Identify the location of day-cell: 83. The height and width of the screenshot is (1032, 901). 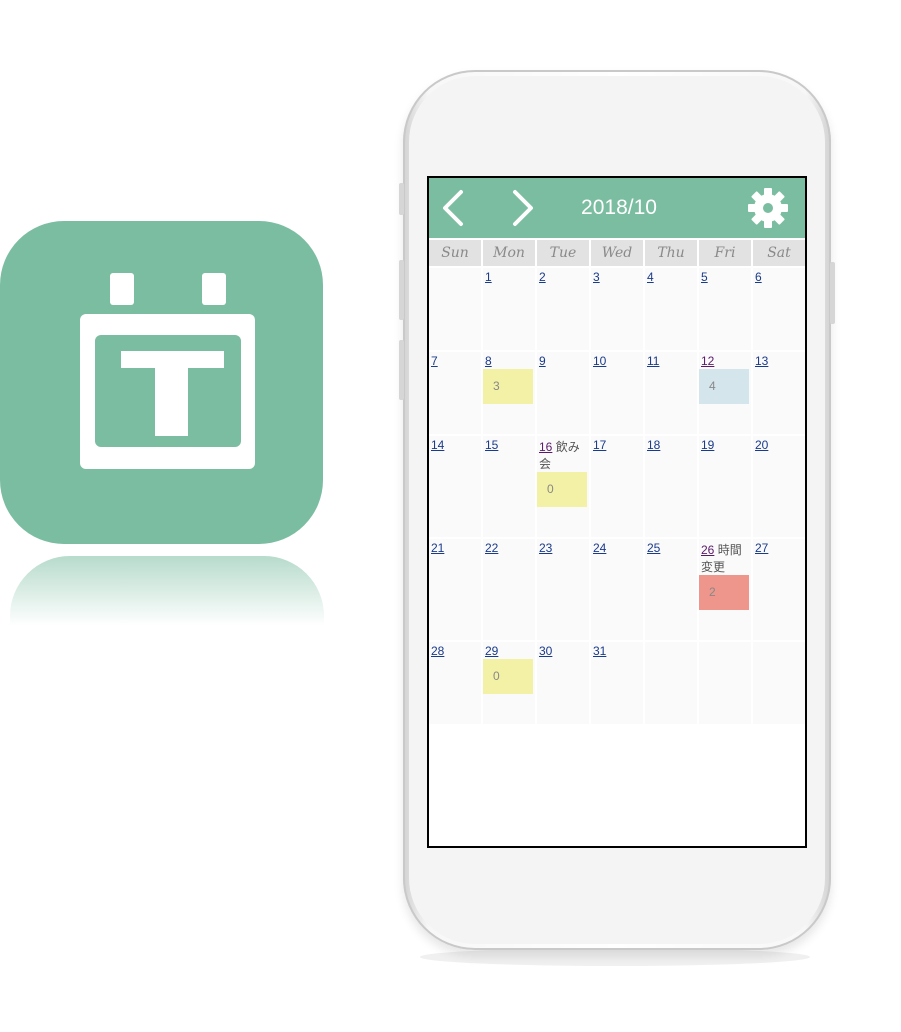
(509, 393).